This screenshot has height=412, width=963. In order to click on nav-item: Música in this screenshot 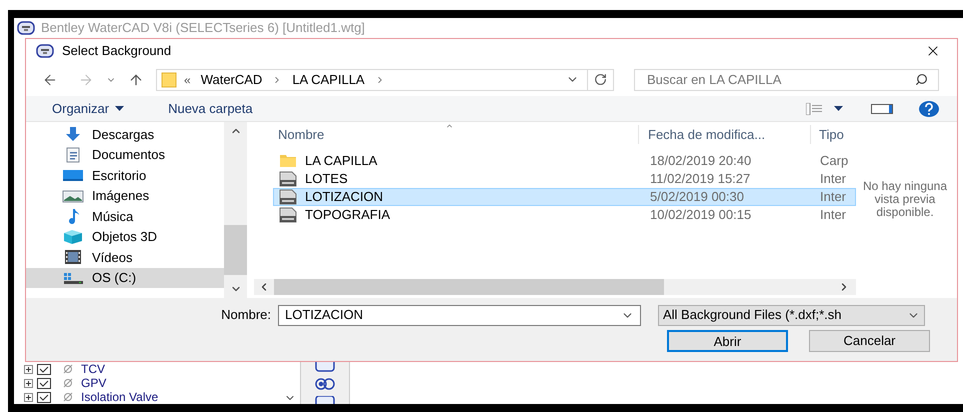, I will do `click(125, 216)`.